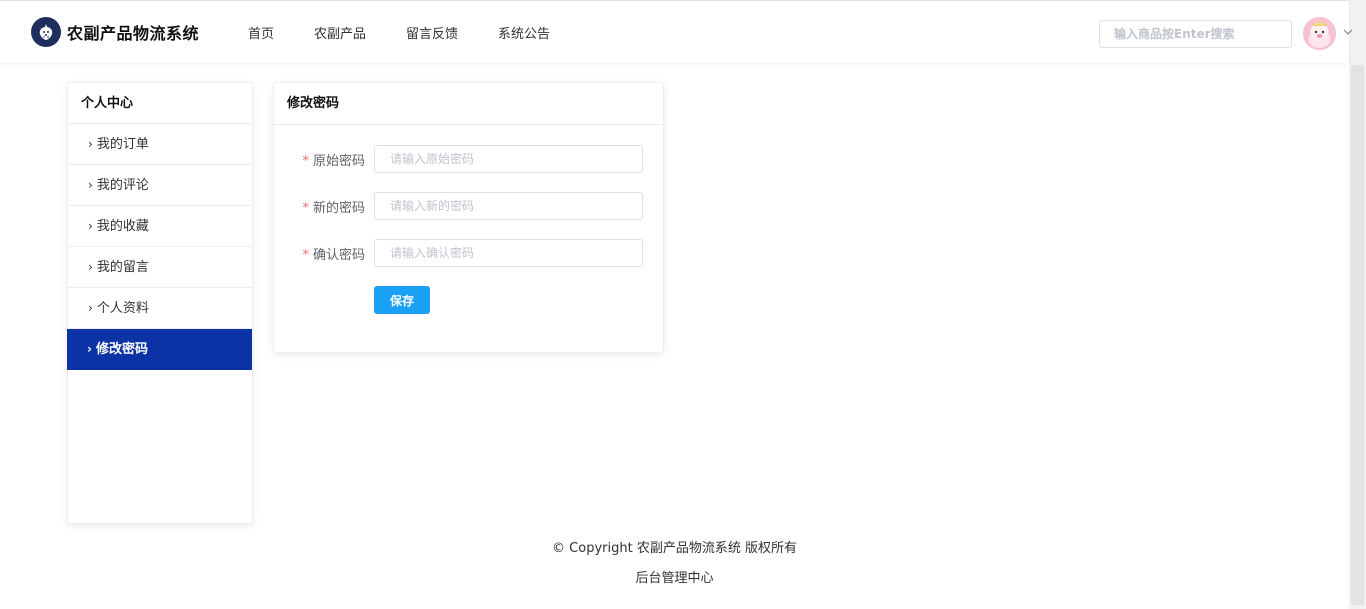 The image size is (1366, 609). I want to click on nav-home: 首页, so click(261, 32).